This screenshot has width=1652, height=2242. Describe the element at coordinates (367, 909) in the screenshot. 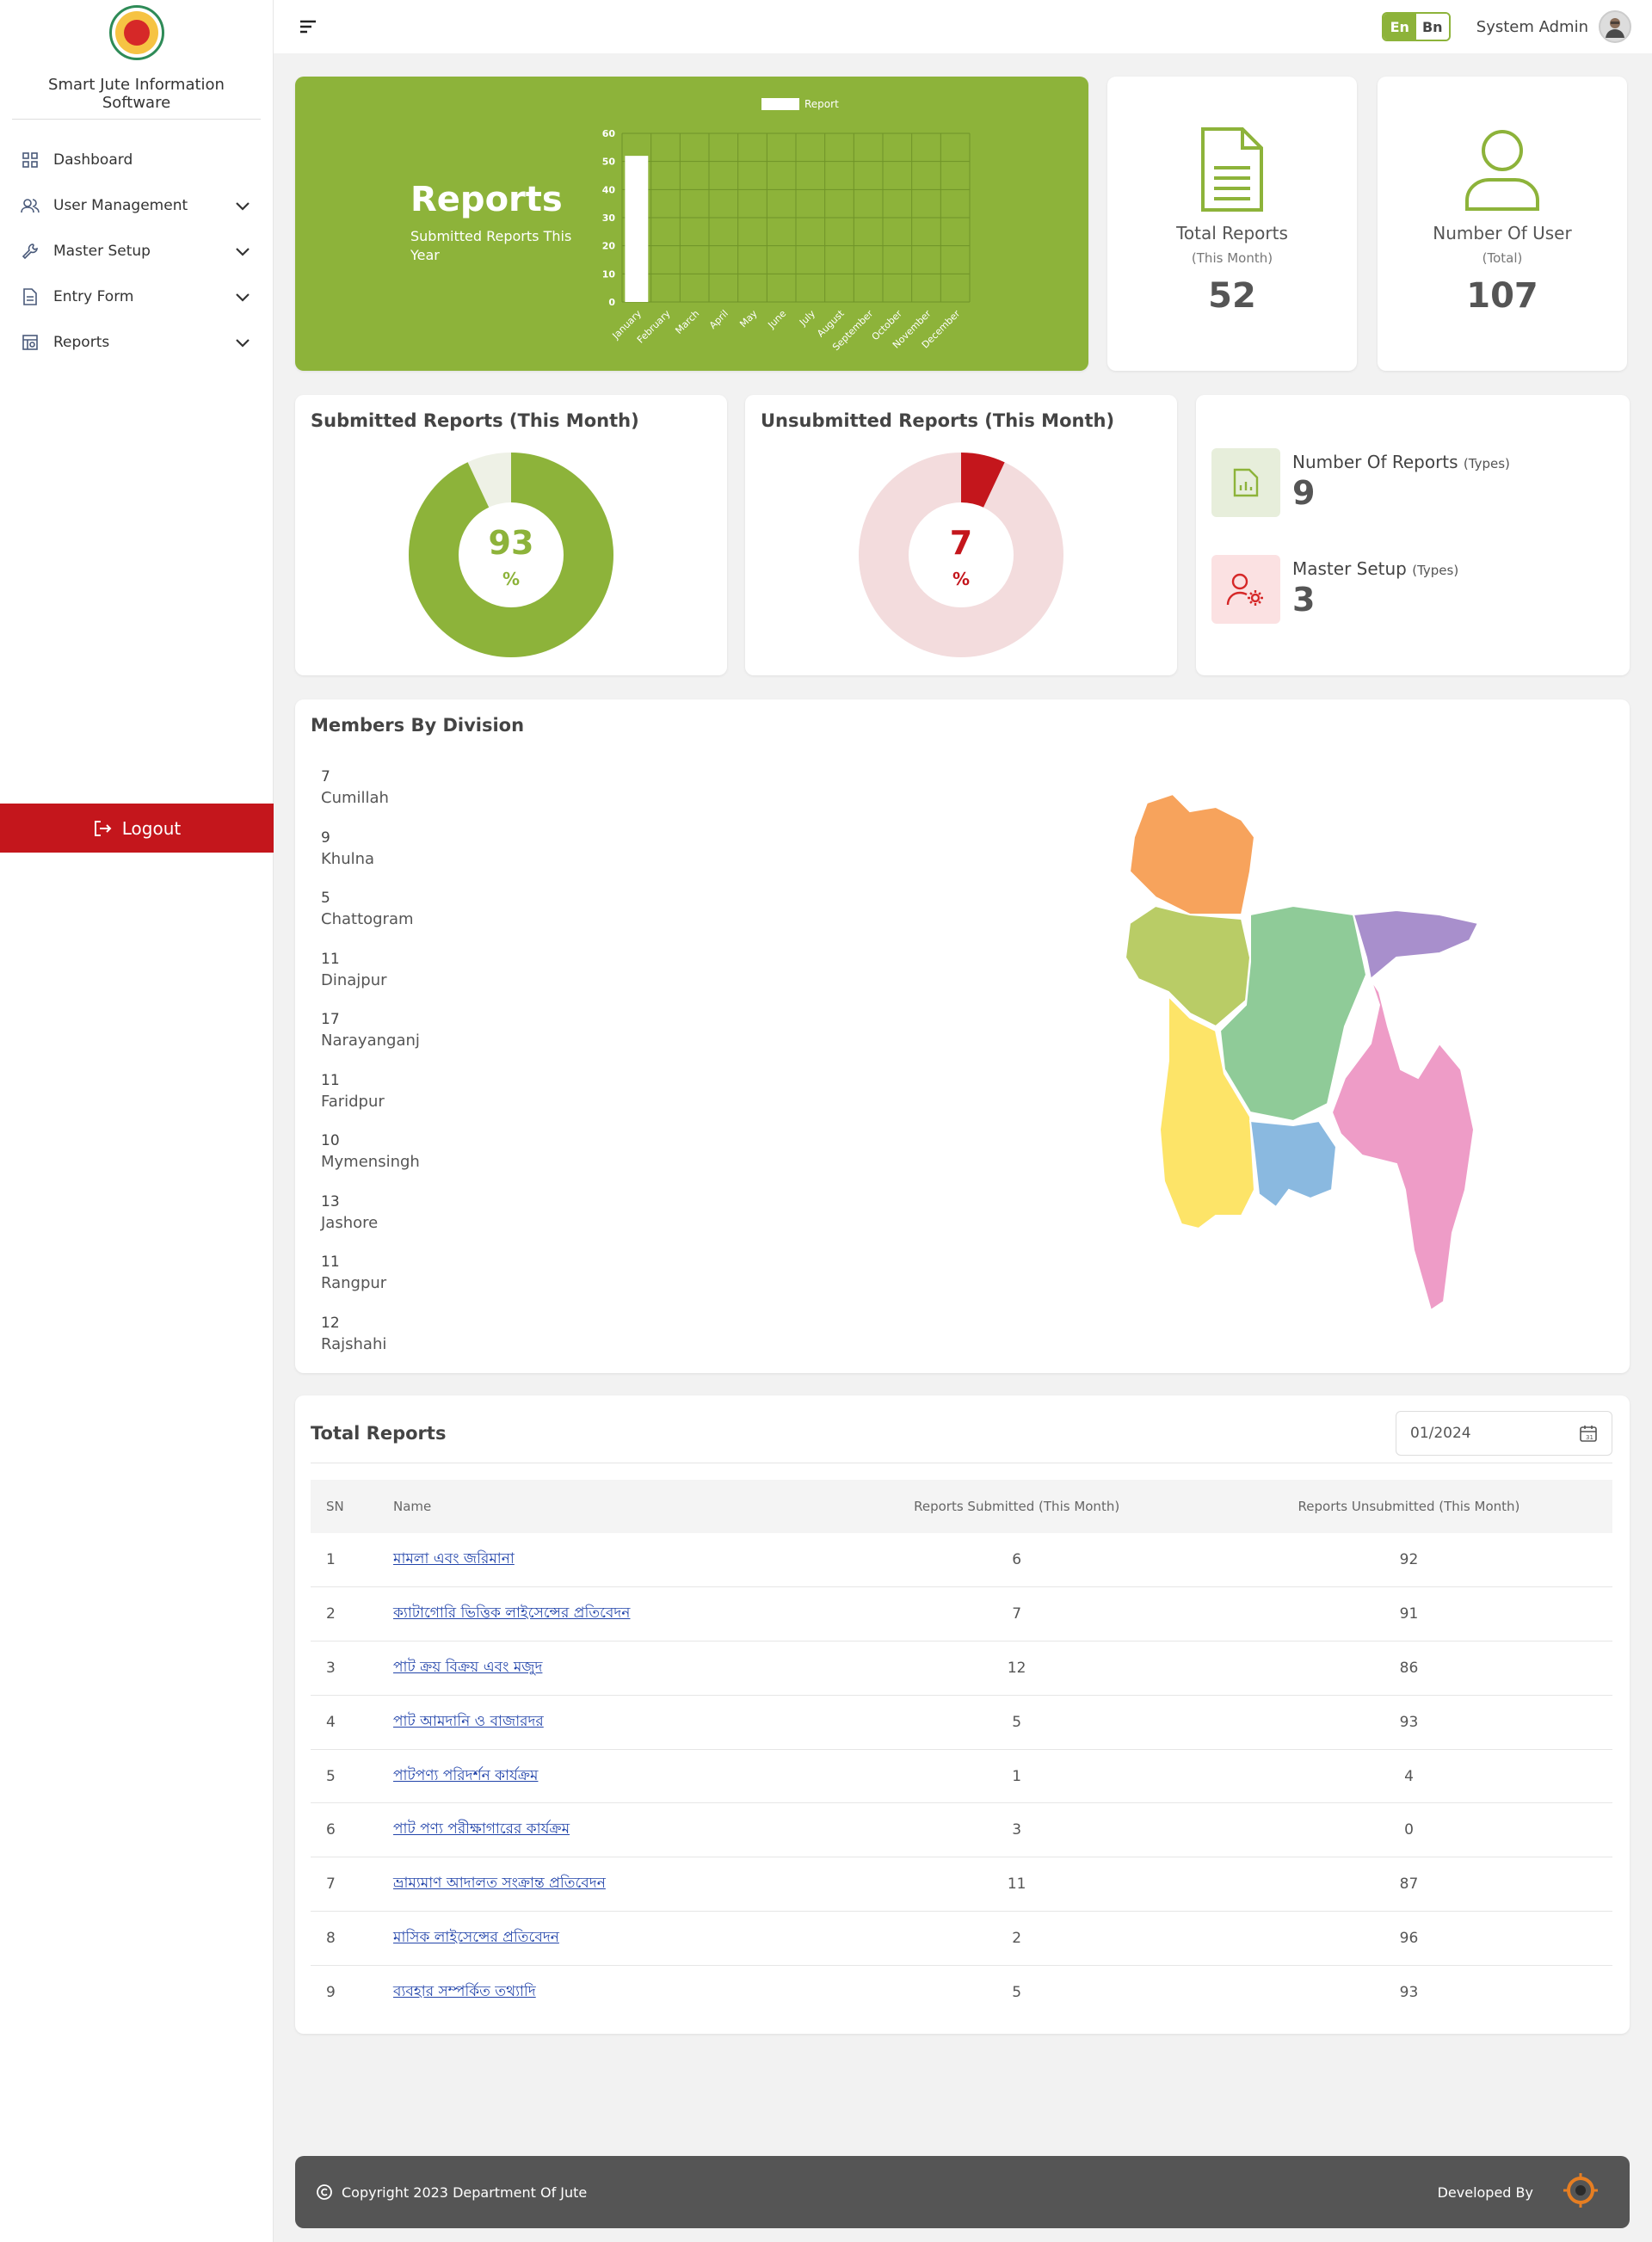

I see `division-item: 5 Chattogram` at that location.